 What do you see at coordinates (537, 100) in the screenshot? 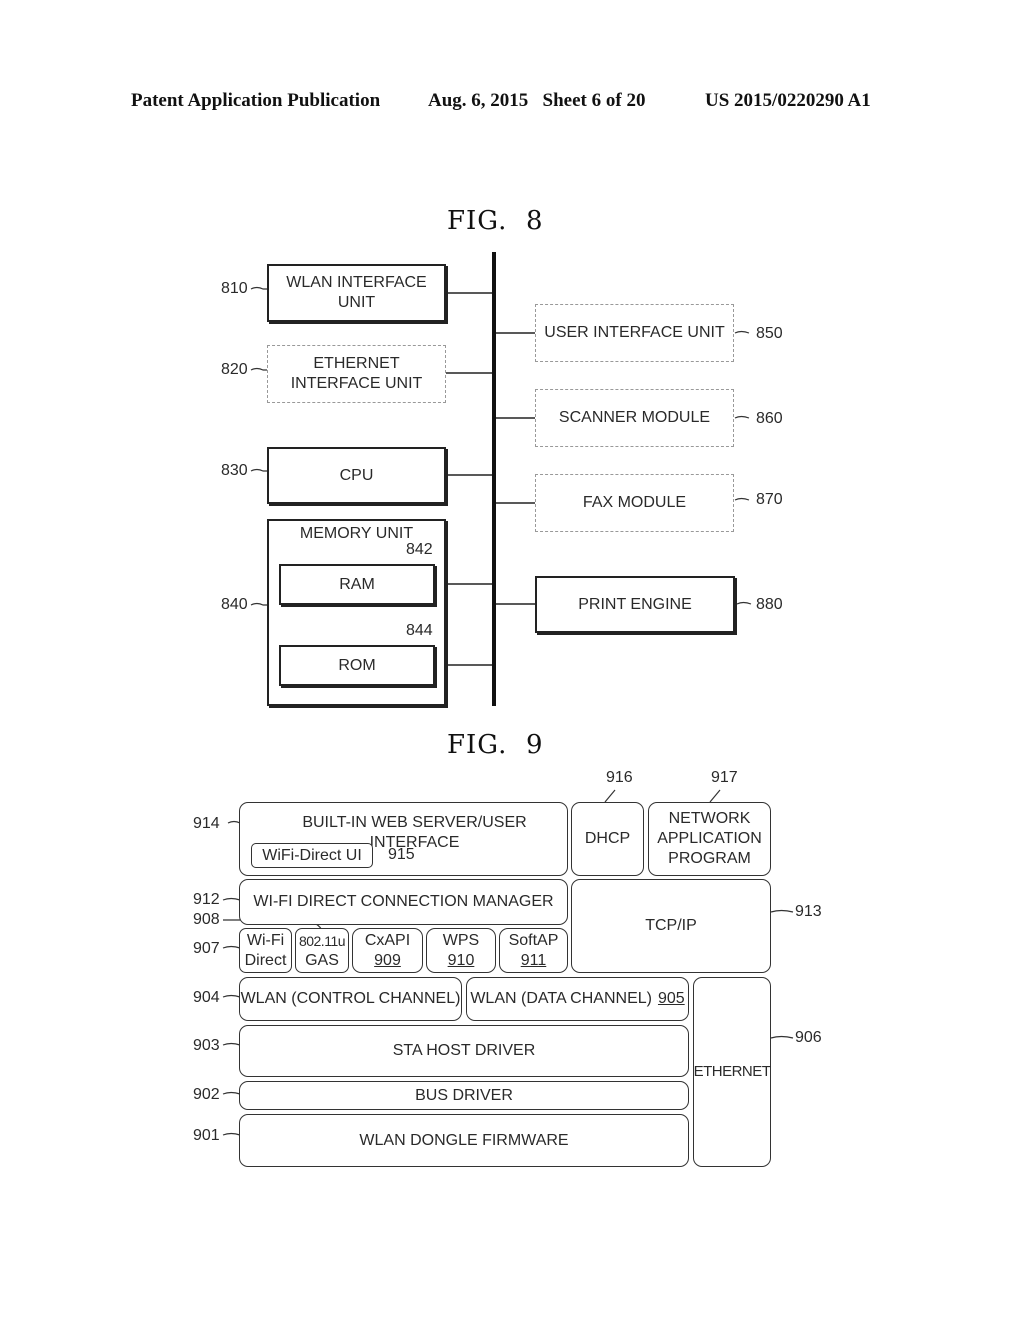
I see `publication-date-sheet: Aug. 6, 2015 Sheet 6 of 20` at bounding box center [537, 100].